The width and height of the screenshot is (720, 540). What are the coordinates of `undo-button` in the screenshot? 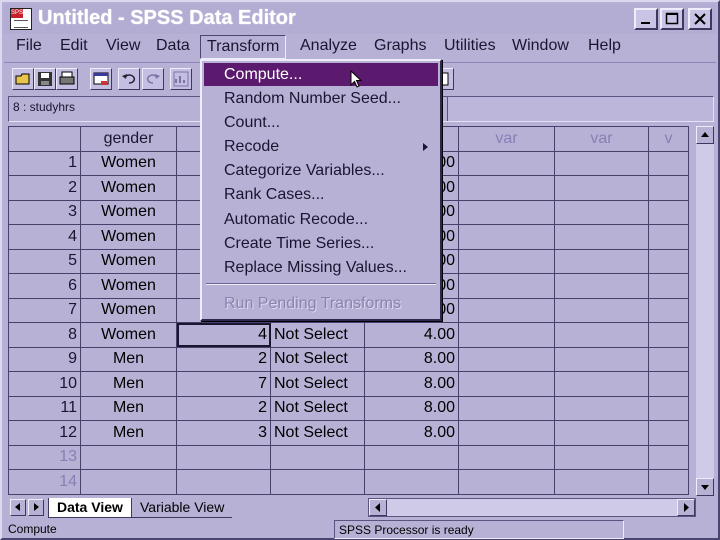 It's located at (129, 79).